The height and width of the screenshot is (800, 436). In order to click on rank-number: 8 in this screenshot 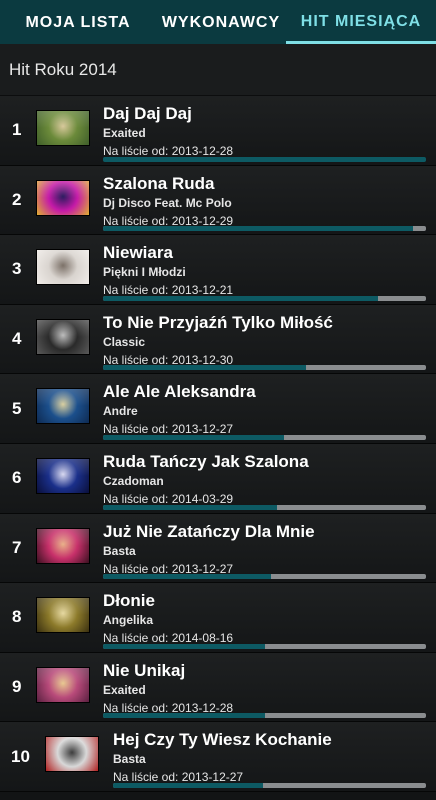, I will do `click(17, 617)`.